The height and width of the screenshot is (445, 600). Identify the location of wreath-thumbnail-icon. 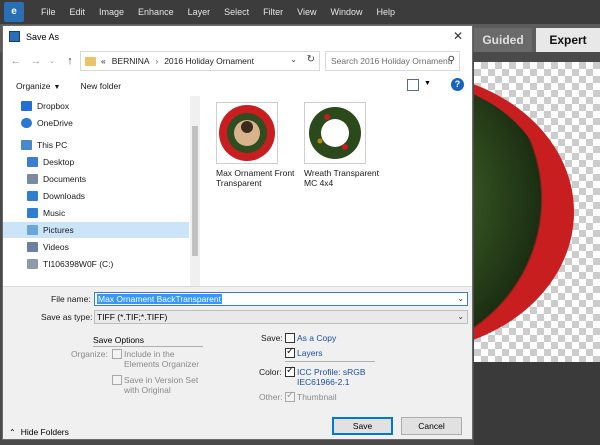
(335, 133).